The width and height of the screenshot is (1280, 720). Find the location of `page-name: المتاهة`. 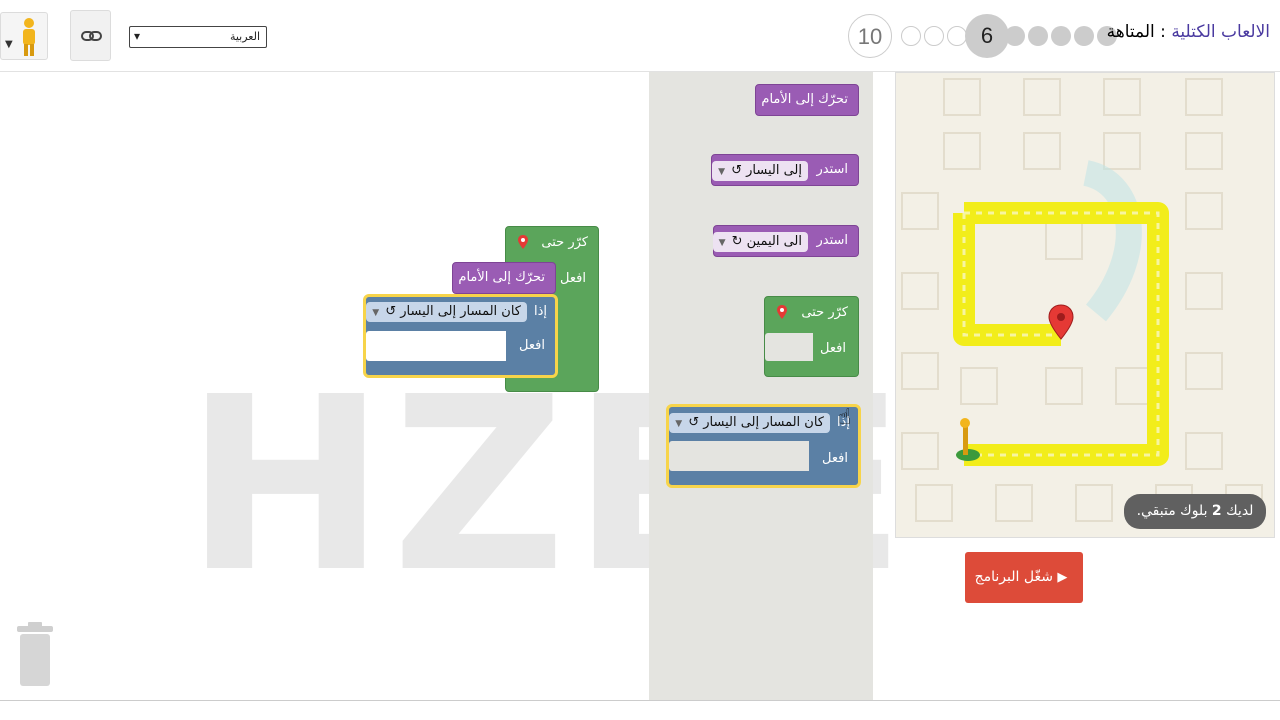

page-name: المتاهة is located at coordinates (1130, 32).